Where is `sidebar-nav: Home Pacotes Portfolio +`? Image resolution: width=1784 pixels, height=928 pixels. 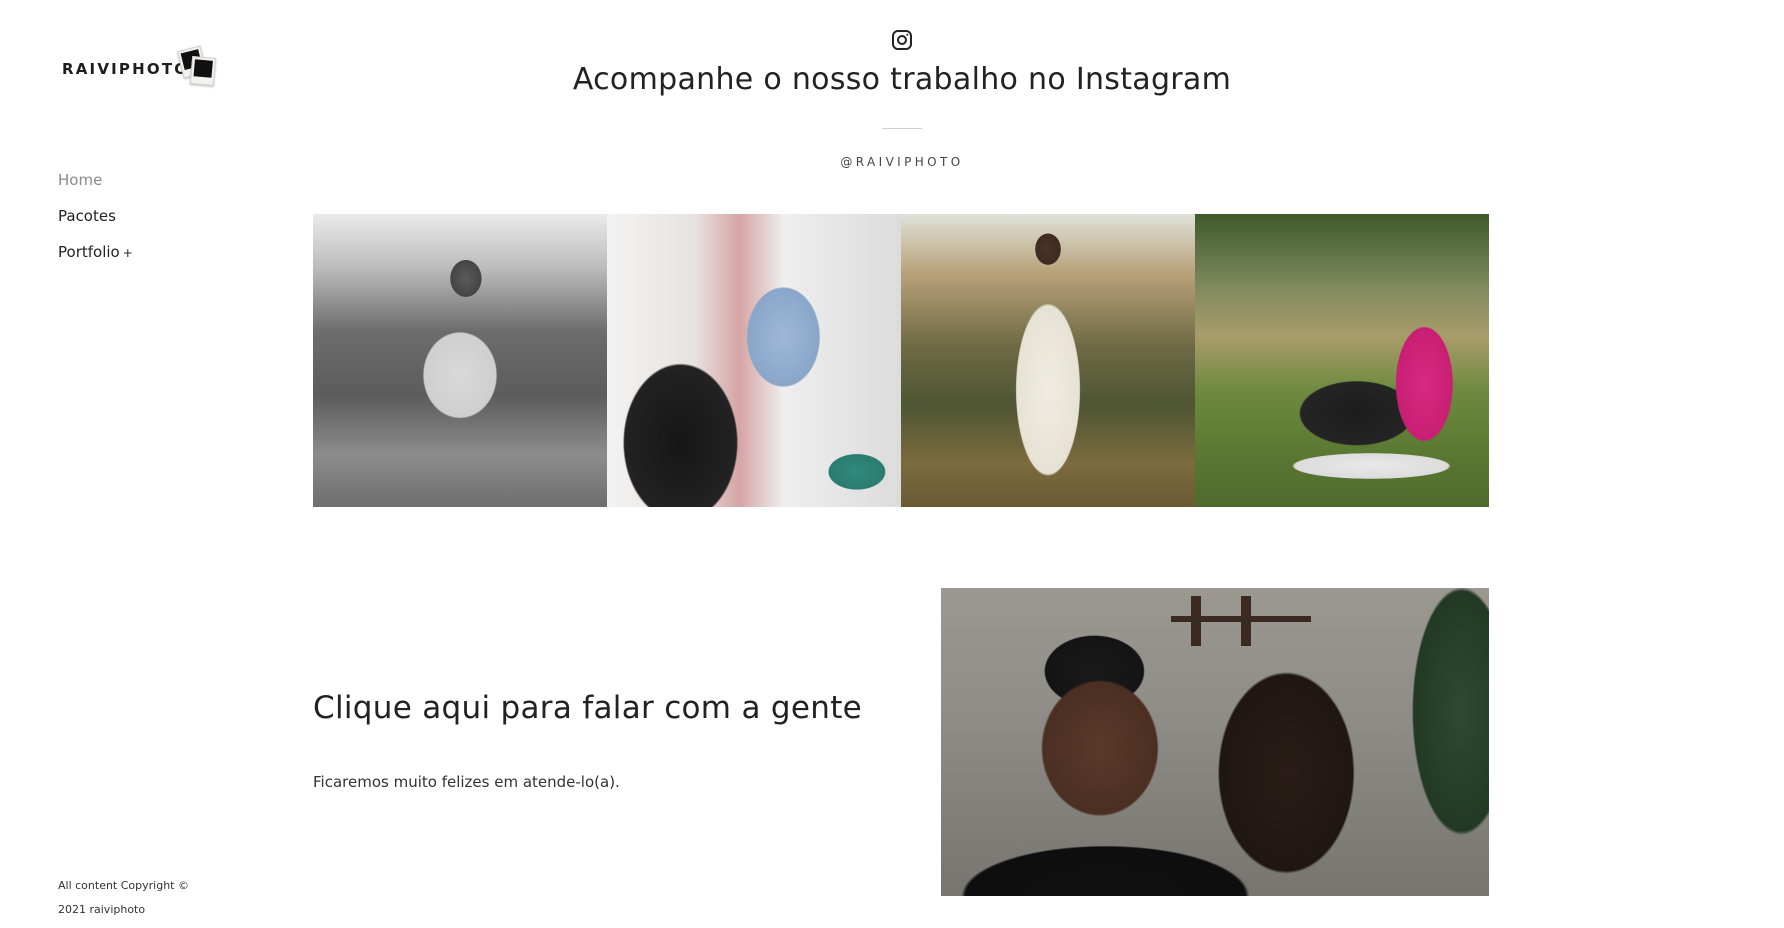
sidebar-nav: Home Pacotes Portfolio + is located at coordinates (95, 224).